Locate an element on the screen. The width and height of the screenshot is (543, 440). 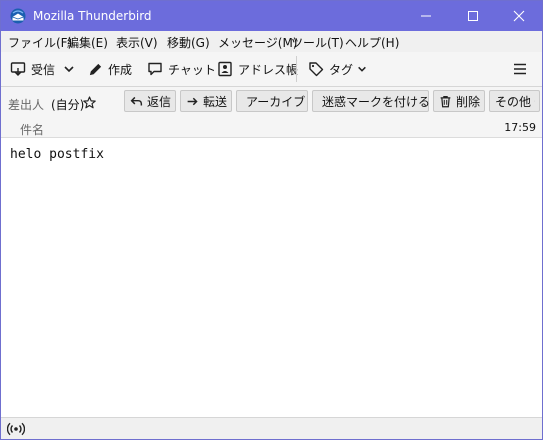
junk-button: 迷惑マークを付ける is located at coordinates (371, 101).